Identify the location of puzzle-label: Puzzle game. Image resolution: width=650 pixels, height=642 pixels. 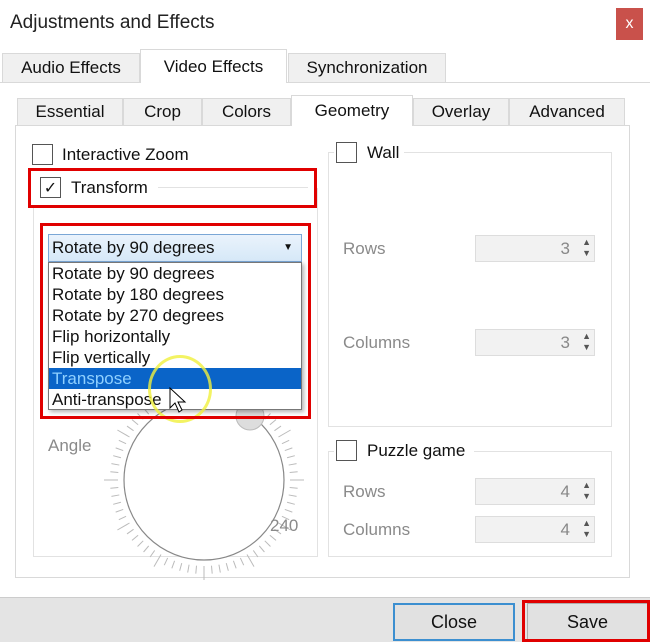
(416, 450).